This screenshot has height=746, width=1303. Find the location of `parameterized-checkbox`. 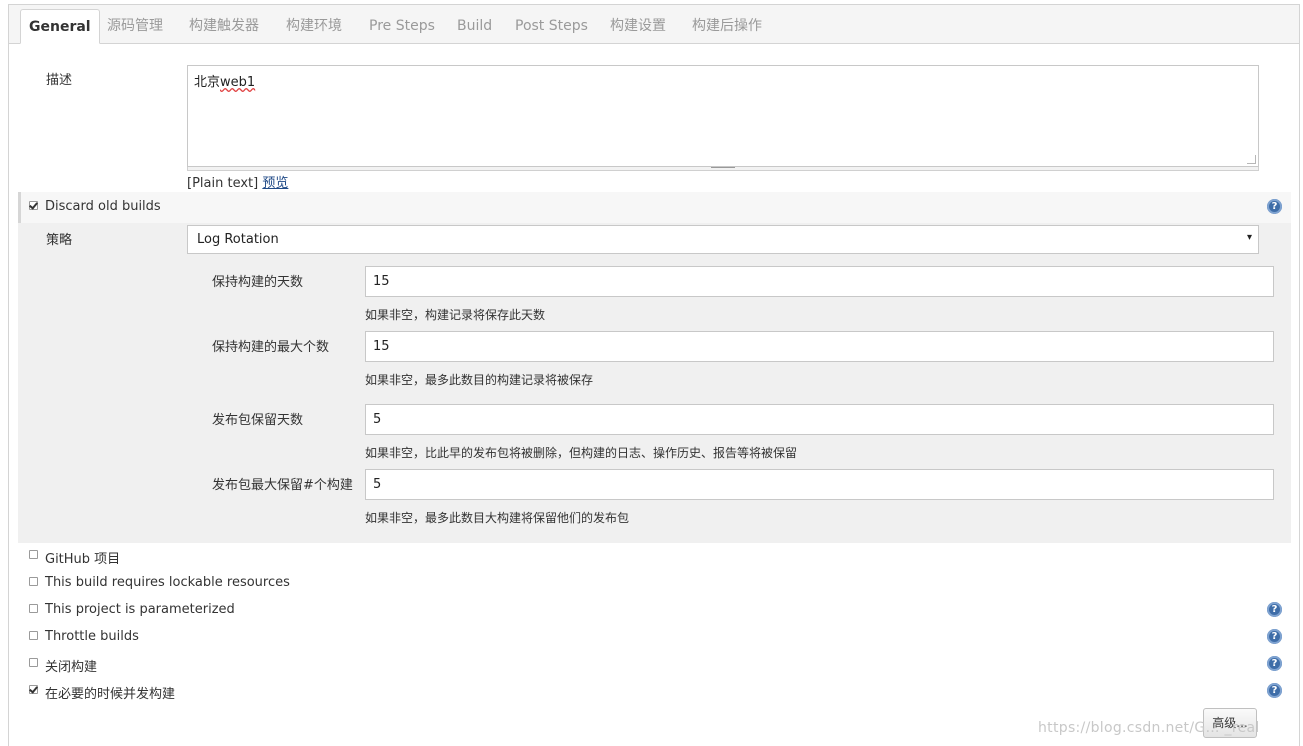

parameterized-checkbox is located at coordinates (33, 608).